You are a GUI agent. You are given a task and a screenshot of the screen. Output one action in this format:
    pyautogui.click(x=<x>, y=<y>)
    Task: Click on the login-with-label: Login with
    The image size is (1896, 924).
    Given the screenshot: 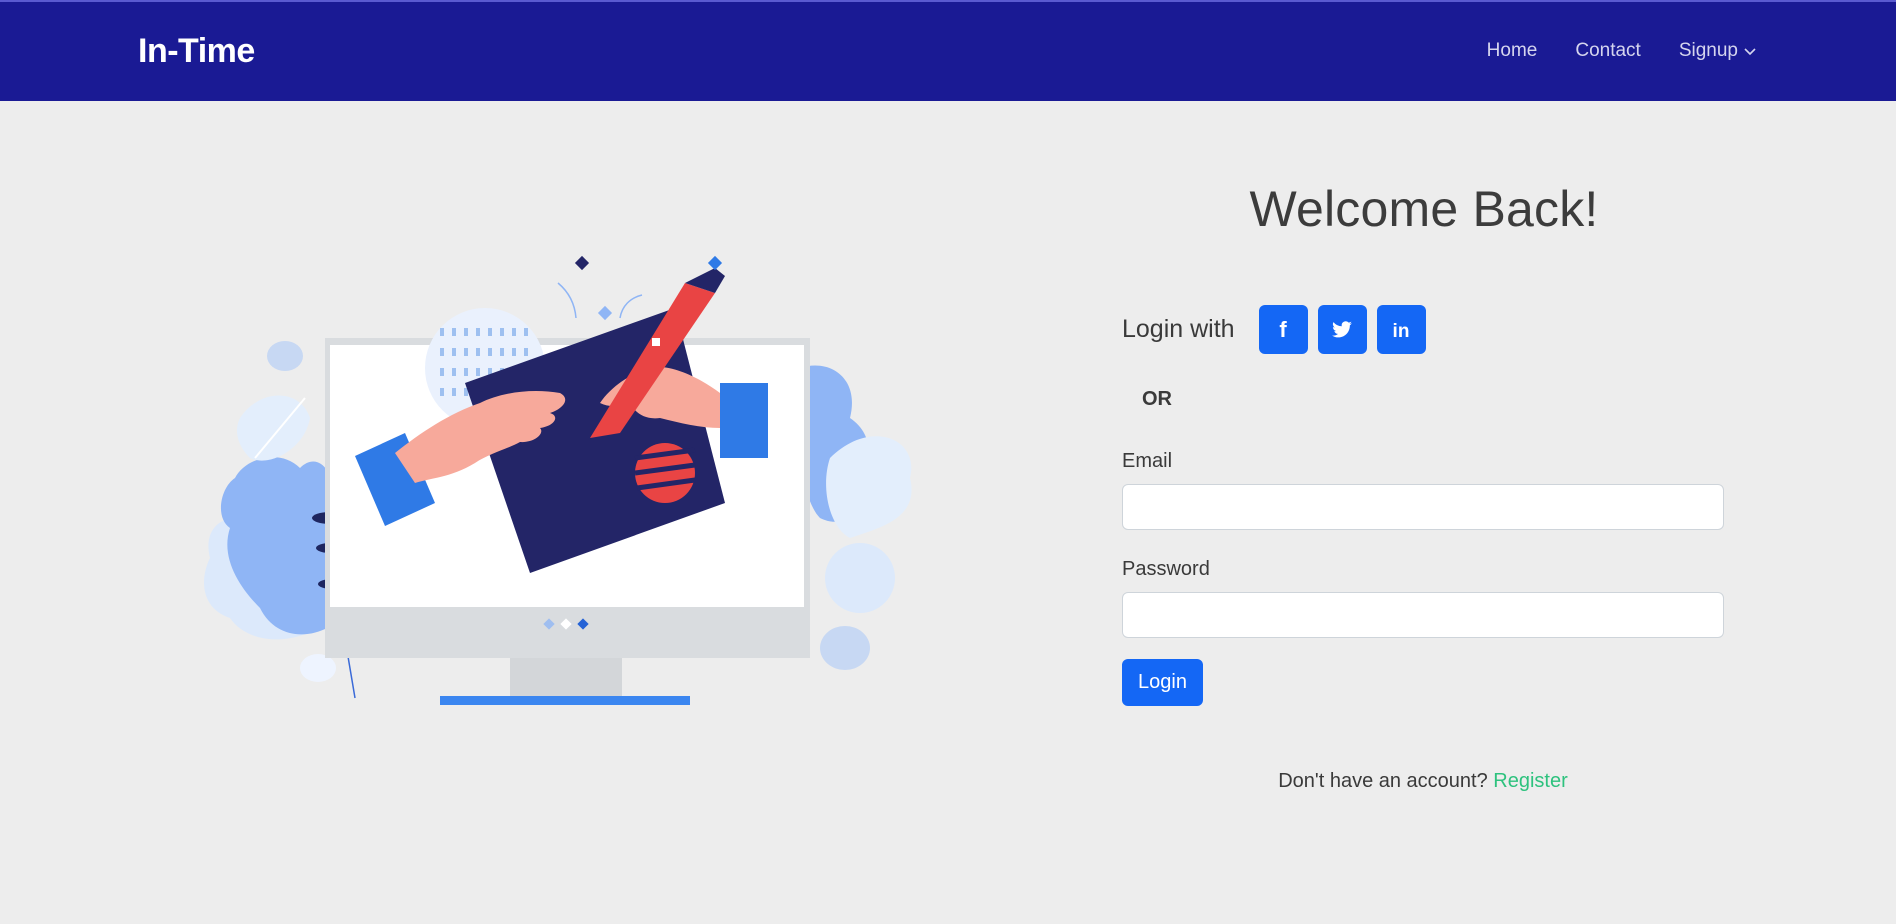 What is the action you would take?
    pyautogui.click(x=1178, y=329)
    